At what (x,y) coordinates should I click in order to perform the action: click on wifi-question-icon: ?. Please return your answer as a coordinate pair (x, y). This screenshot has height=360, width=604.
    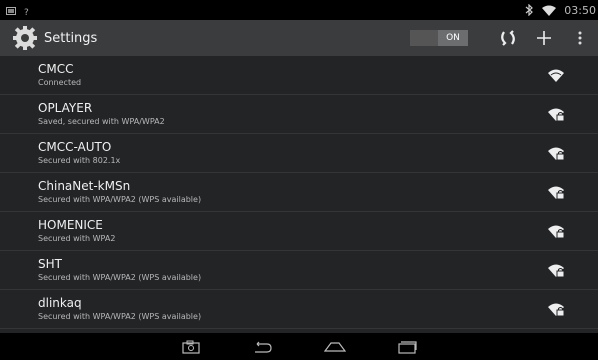
    Looking at the image, I should click on (27, 10).